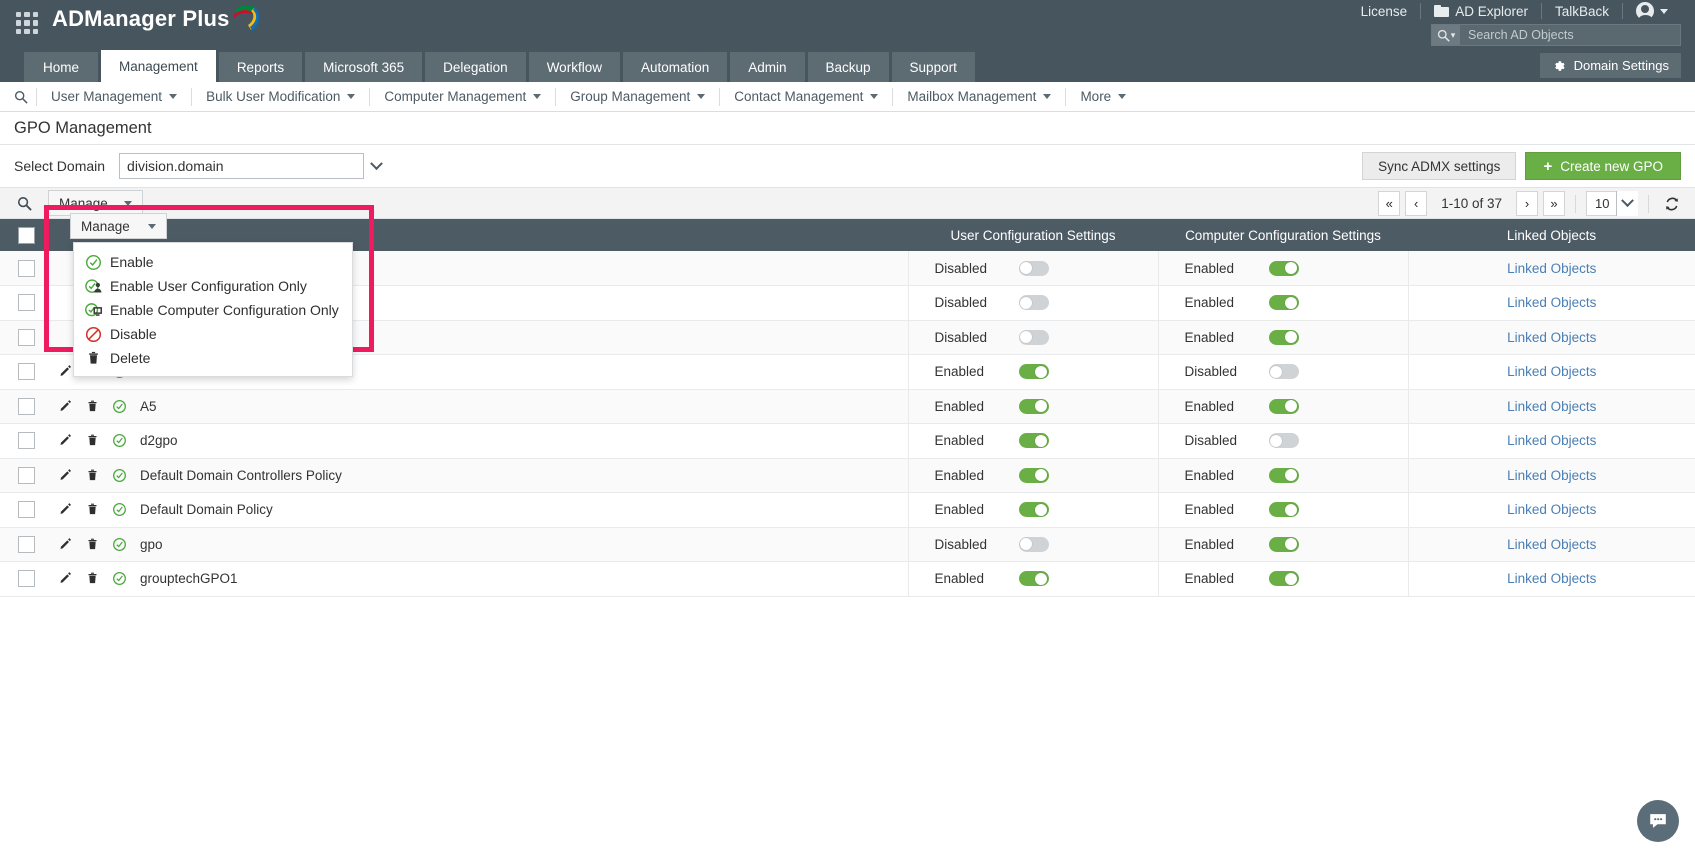 The height and width of the screenshot is (858, 1695). What do you see at coordinates (1612, 203) in the screenshot?
I see `page-size-select: 10` at bounding box center [1612, 203].